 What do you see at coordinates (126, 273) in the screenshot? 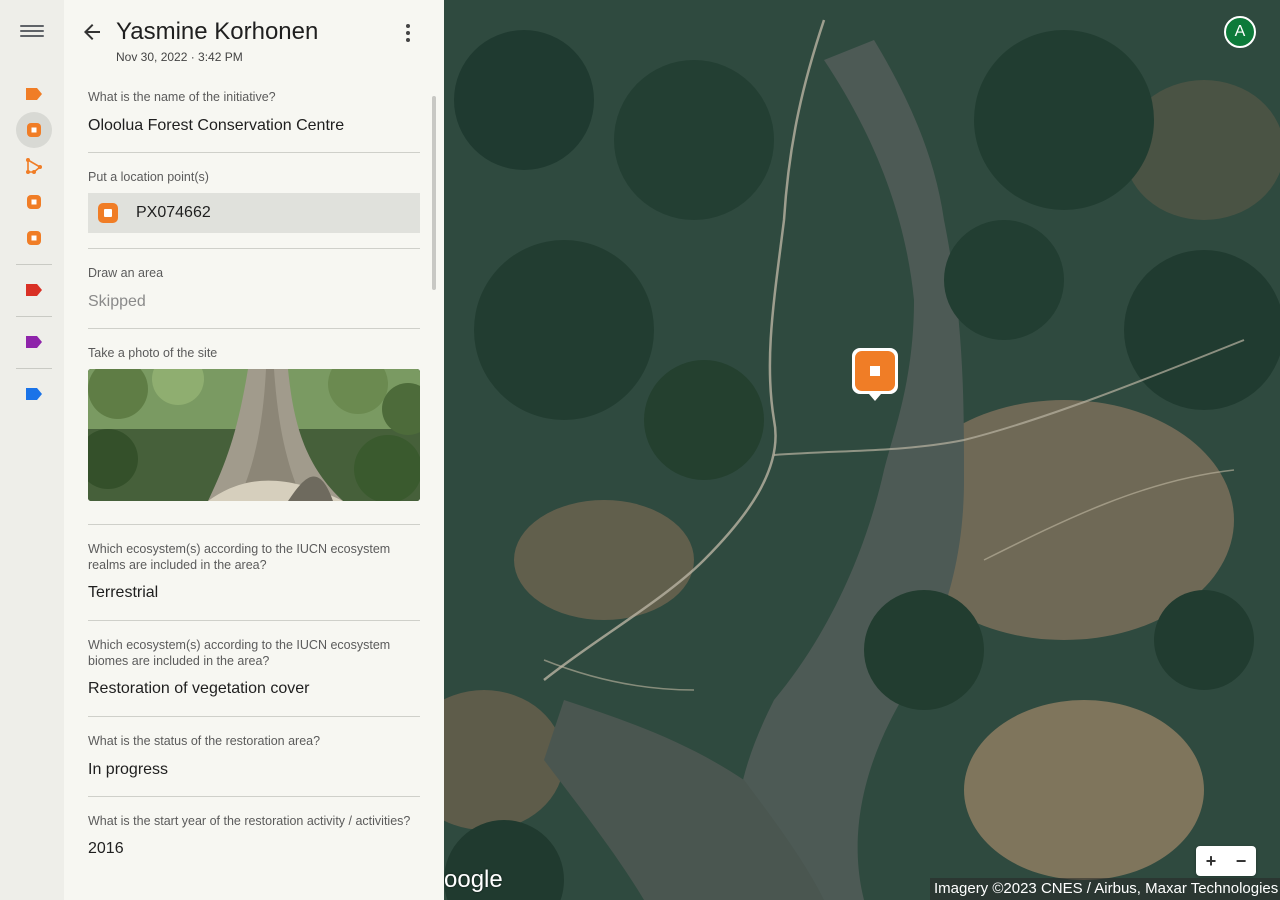
I see `question-label: Draw an area` at bounding box center [126, 273].